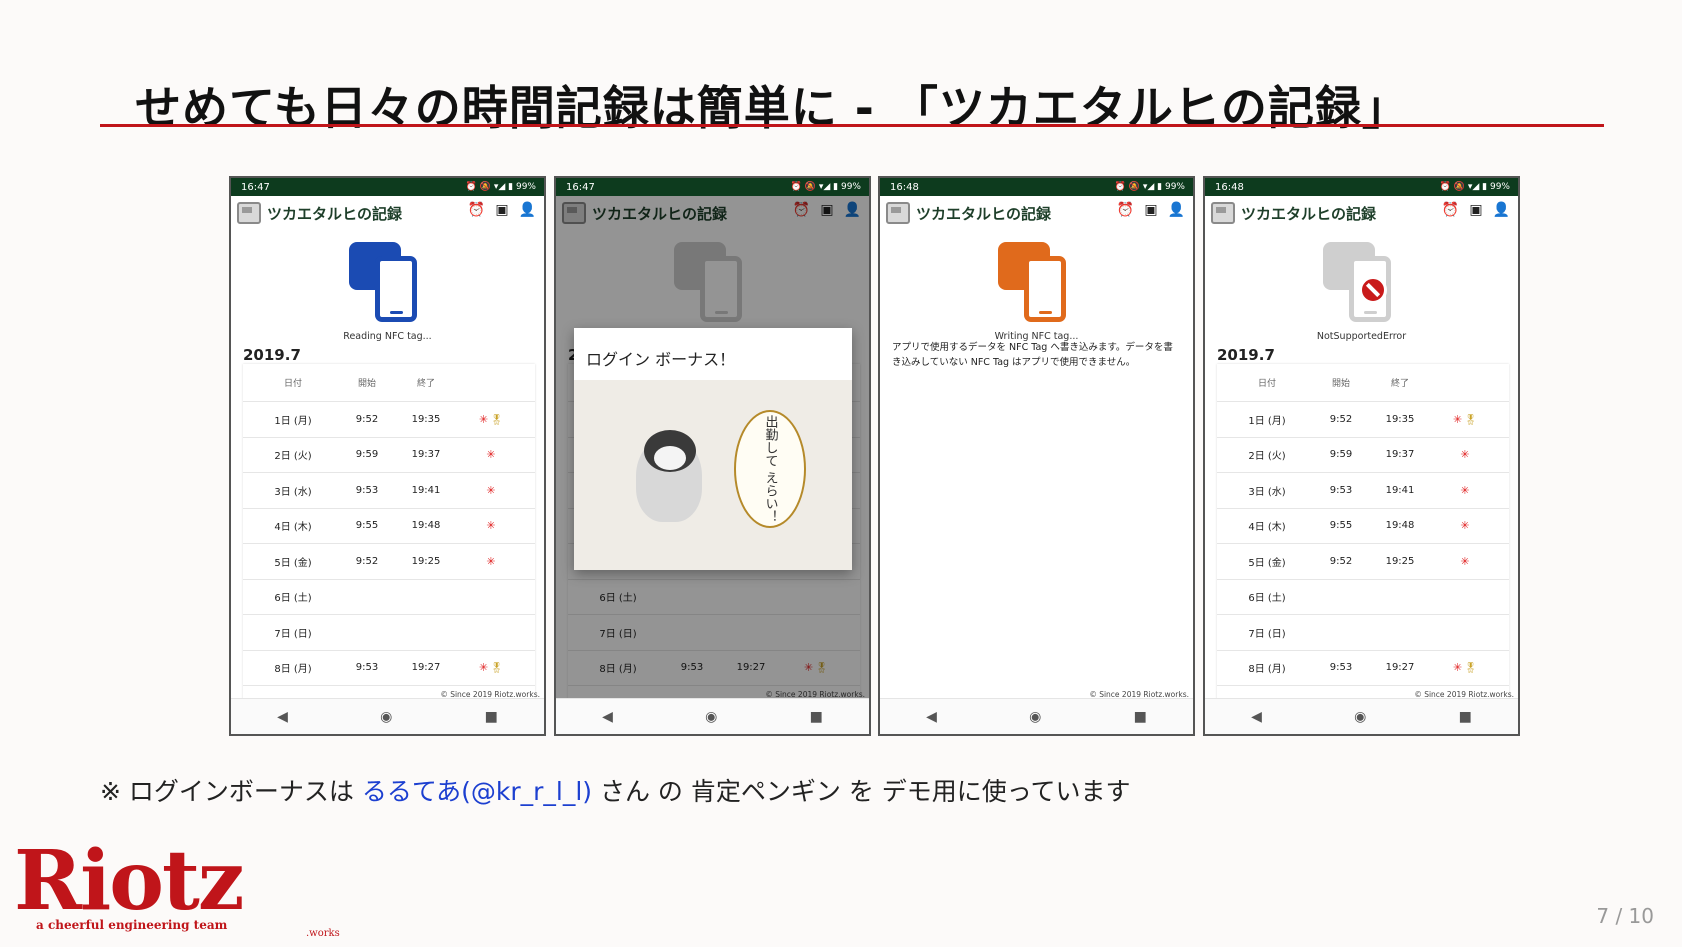 Image resolution: width=1682 pixels, height=947 pixels. I want to click on login-bonus-dialog: ログイン ボーナス！ 出勤して えらい！, so click(713, 449).